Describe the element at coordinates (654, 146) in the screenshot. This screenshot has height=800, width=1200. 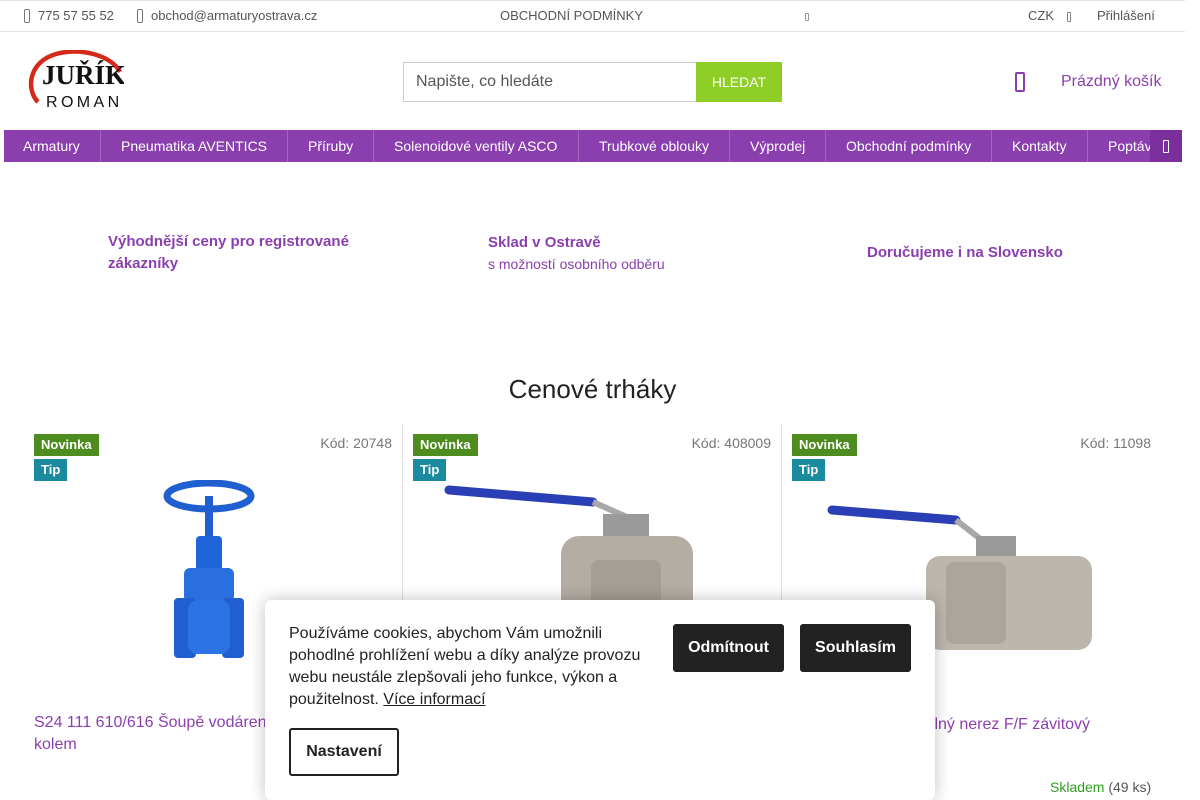
I see `nav-item-trubkove-oblouky: Trubkové oblouky` at that location.